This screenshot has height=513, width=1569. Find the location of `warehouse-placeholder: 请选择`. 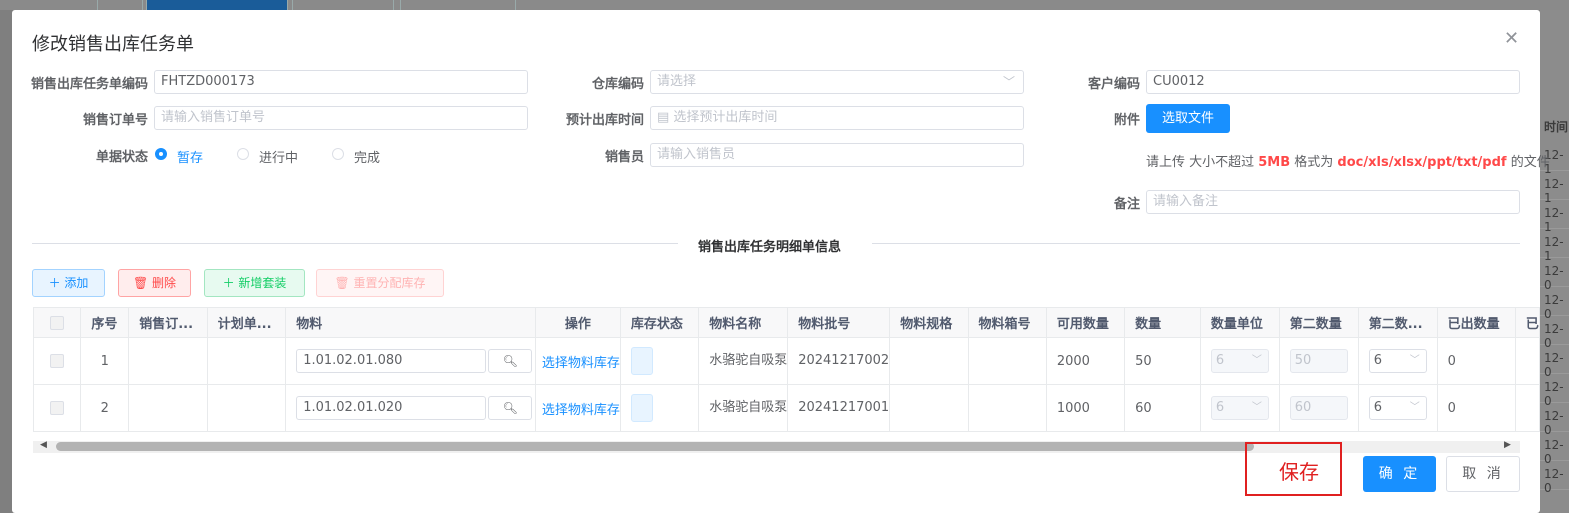

warehouse-placeholder: 请选择 is located at coordinates (677, 81).